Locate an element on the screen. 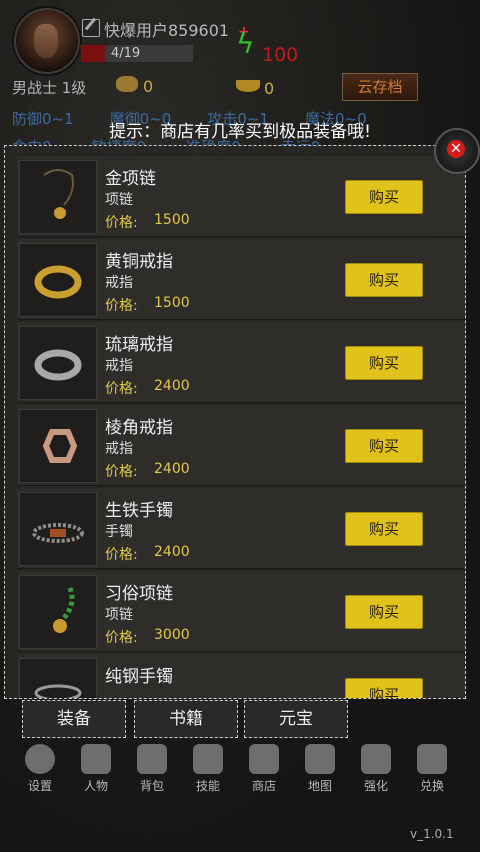 Image resolution: width=480 pixels, height=852 pixels. nav-bag: 背包 is located at coordinates (152, 770).